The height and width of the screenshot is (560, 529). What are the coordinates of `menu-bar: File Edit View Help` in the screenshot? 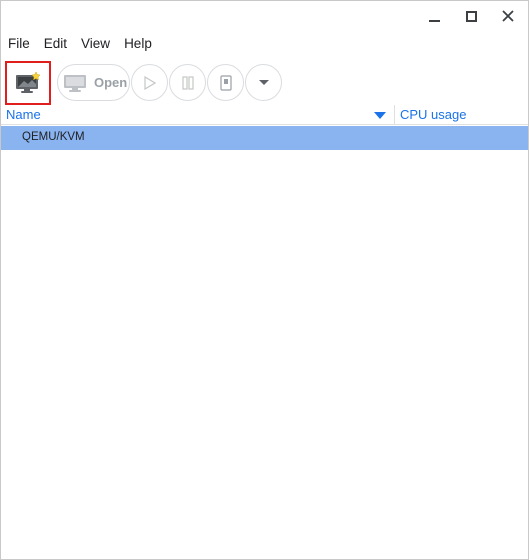 It's located at (80, 44).